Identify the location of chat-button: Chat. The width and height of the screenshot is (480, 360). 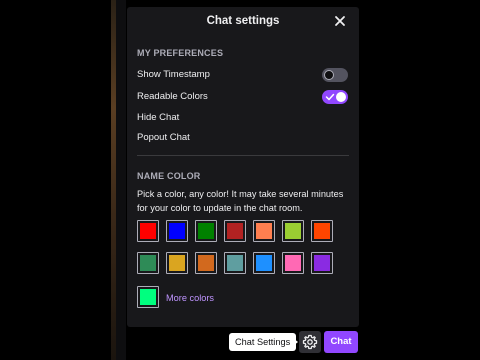
(341, 342).